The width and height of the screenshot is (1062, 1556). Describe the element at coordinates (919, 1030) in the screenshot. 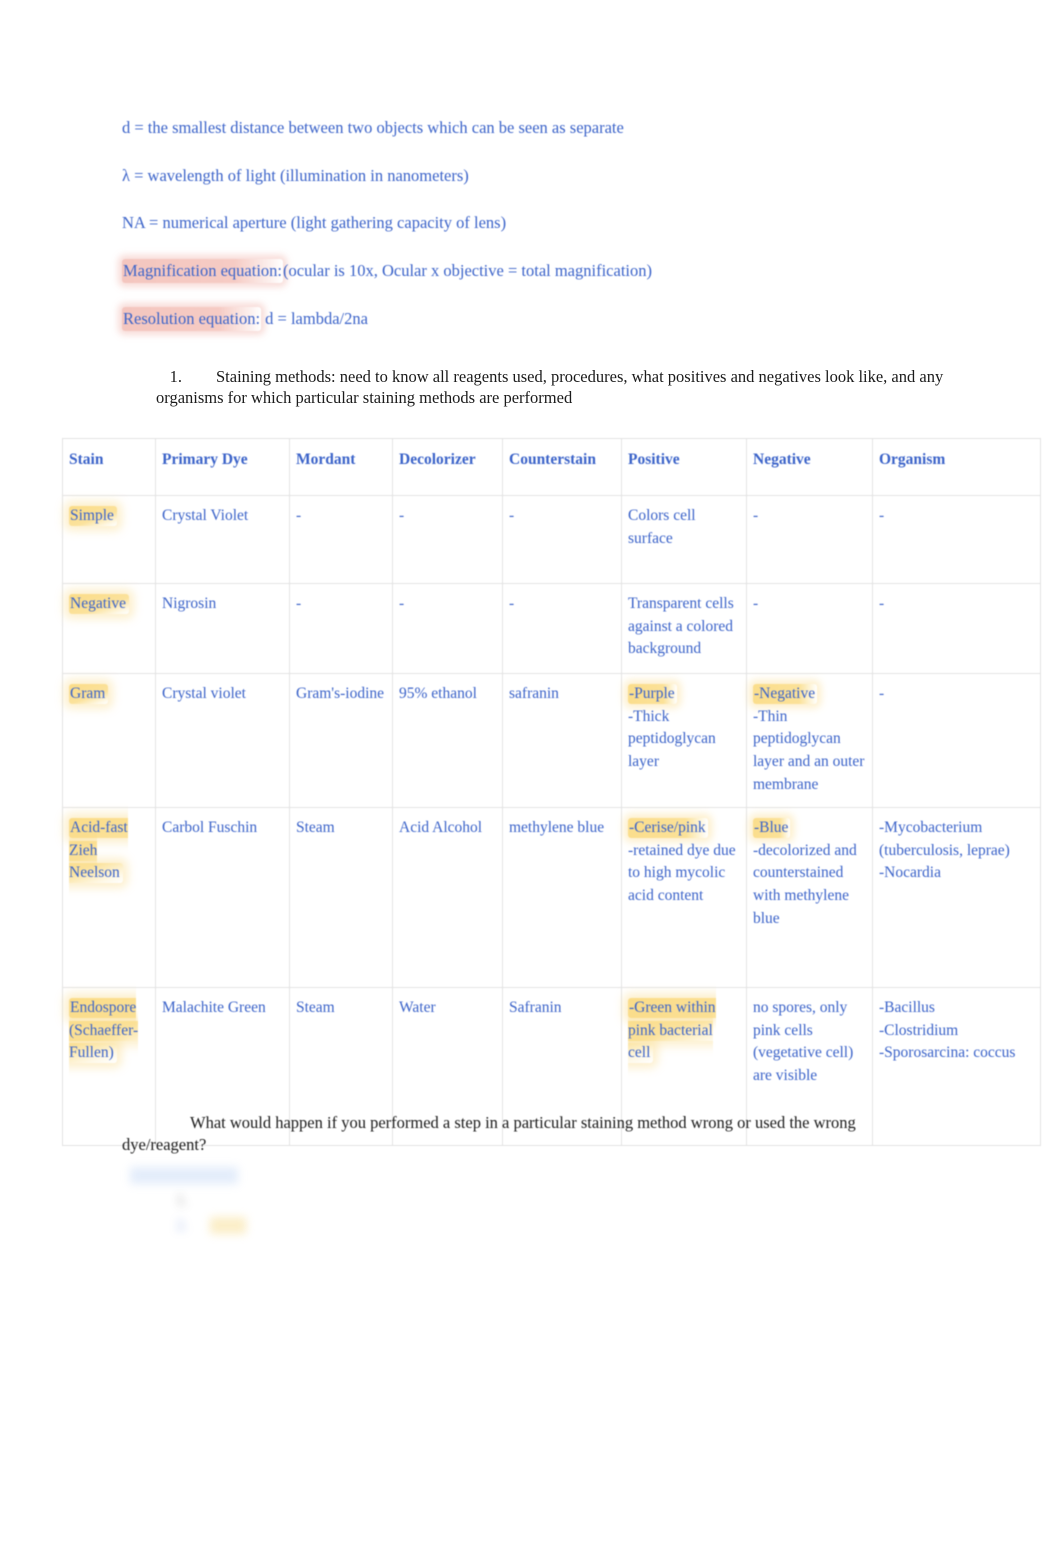

I see `organism-line: -Clostridium` at that location.